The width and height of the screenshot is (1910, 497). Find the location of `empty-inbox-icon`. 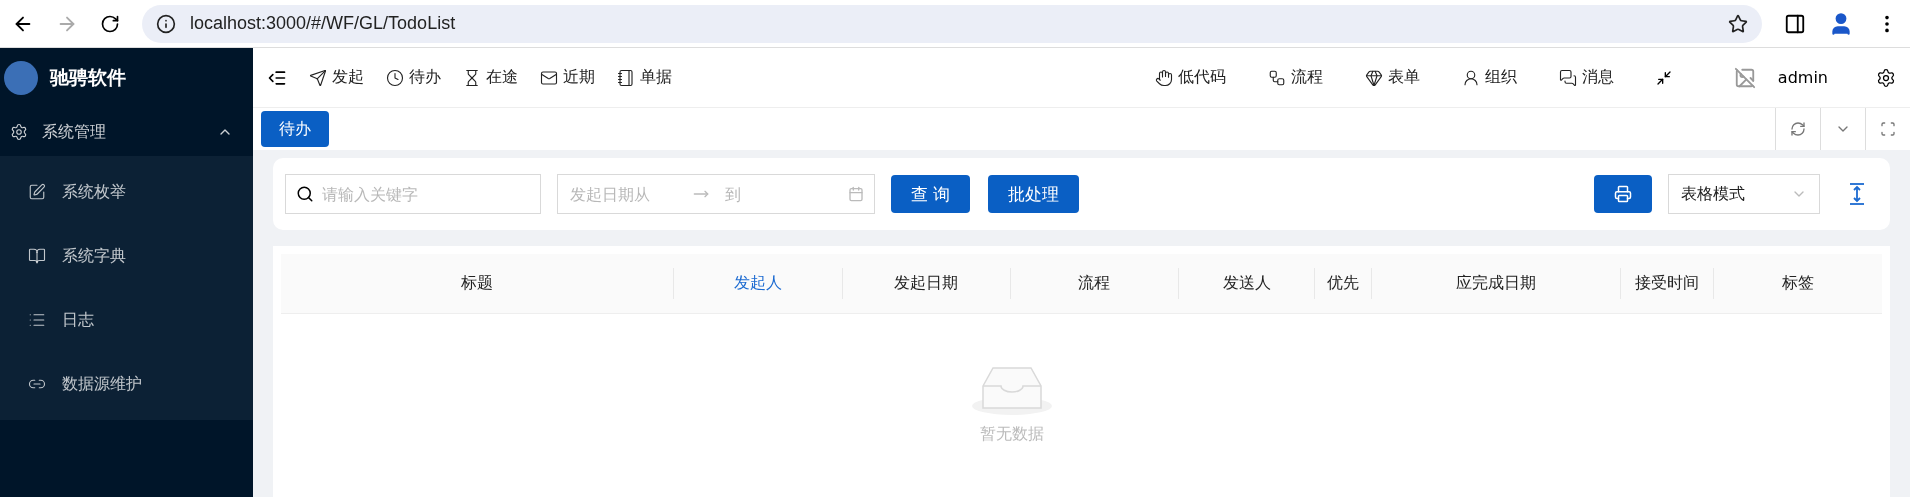

empty-inbox-icon is located at coordinates (1011, 390).